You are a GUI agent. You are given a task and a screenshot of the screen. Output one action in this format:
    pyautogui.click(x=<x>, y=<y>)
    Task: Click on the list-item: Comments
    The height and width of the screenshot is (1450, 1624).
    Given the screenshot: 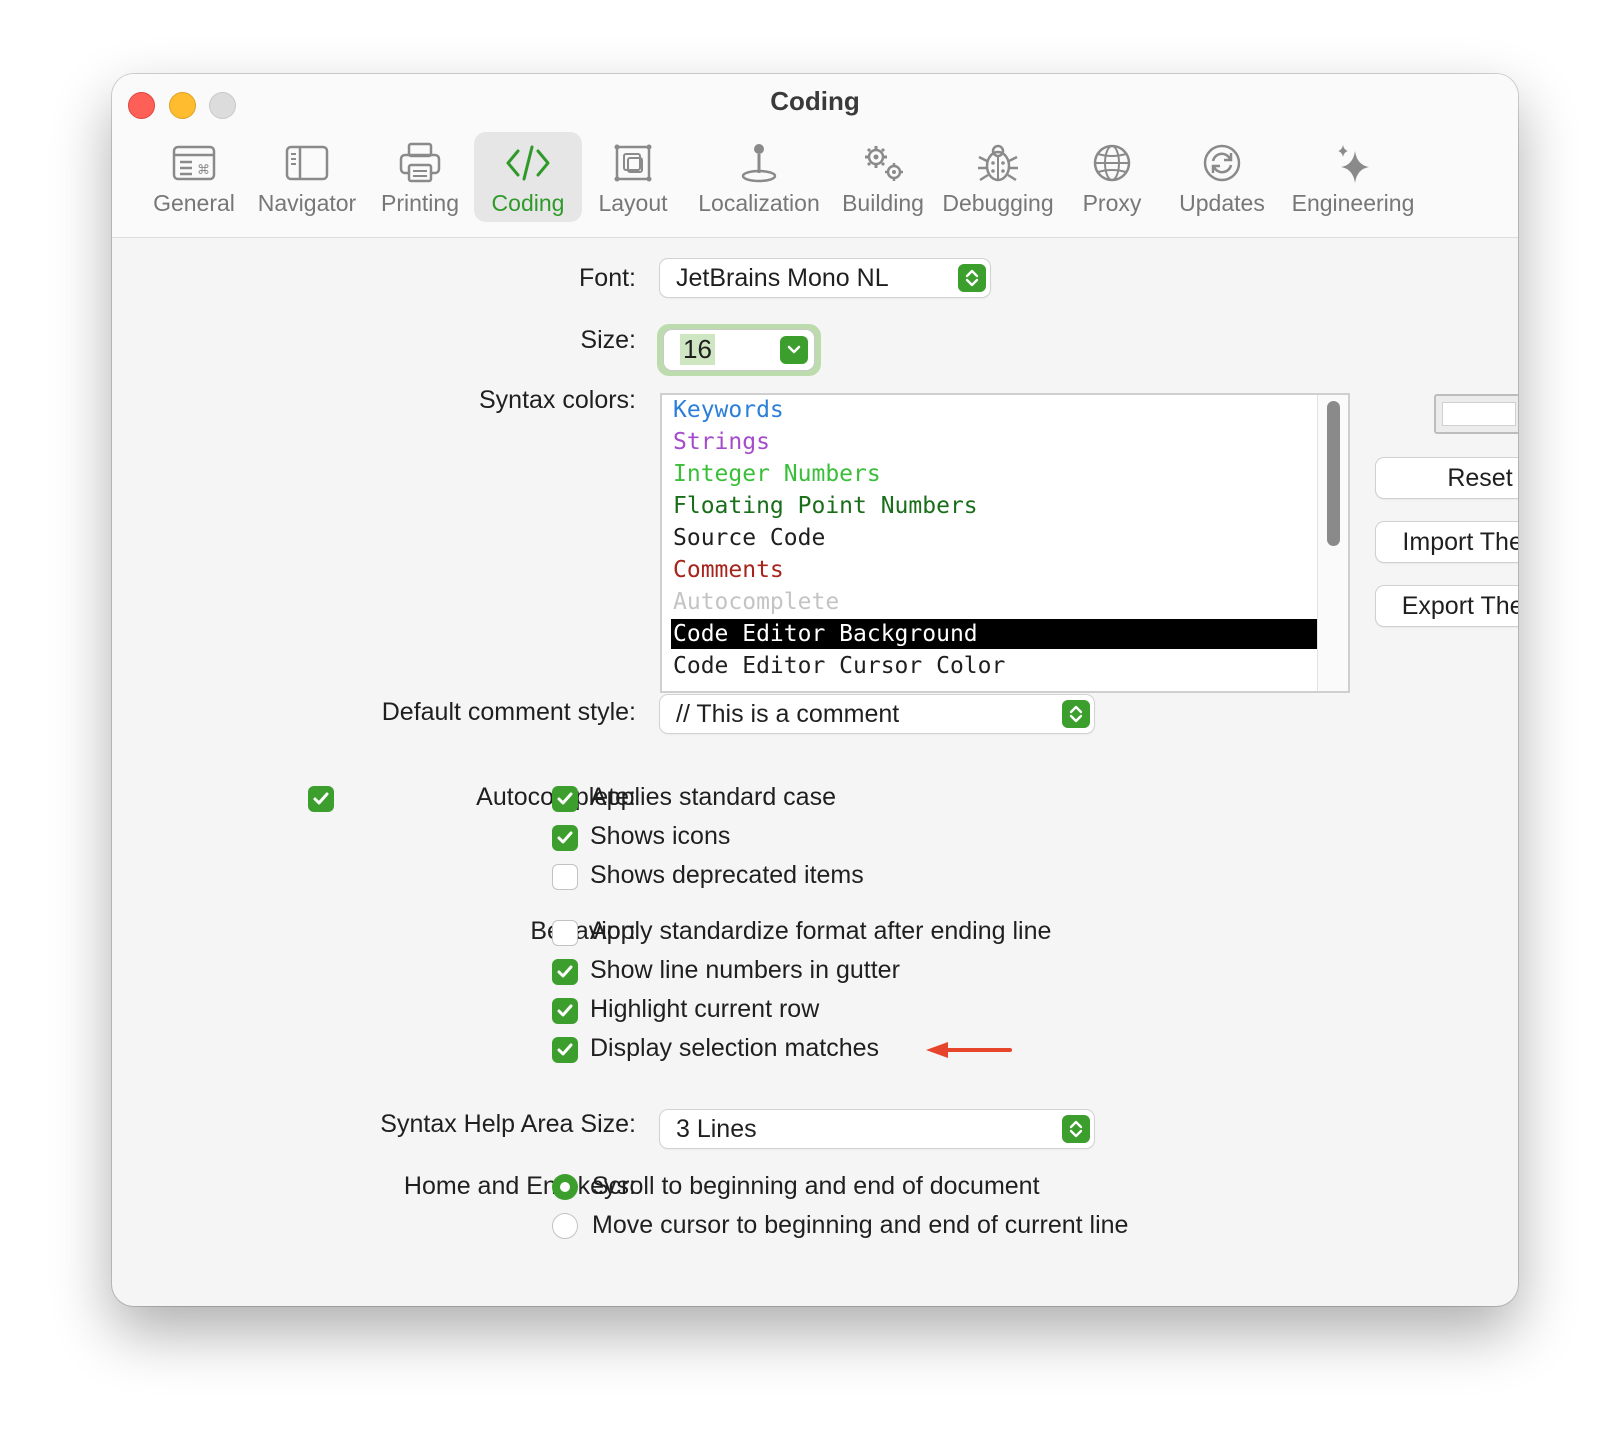 What is the action you would take?
    pyautogui.click(x=998, y=570)
    